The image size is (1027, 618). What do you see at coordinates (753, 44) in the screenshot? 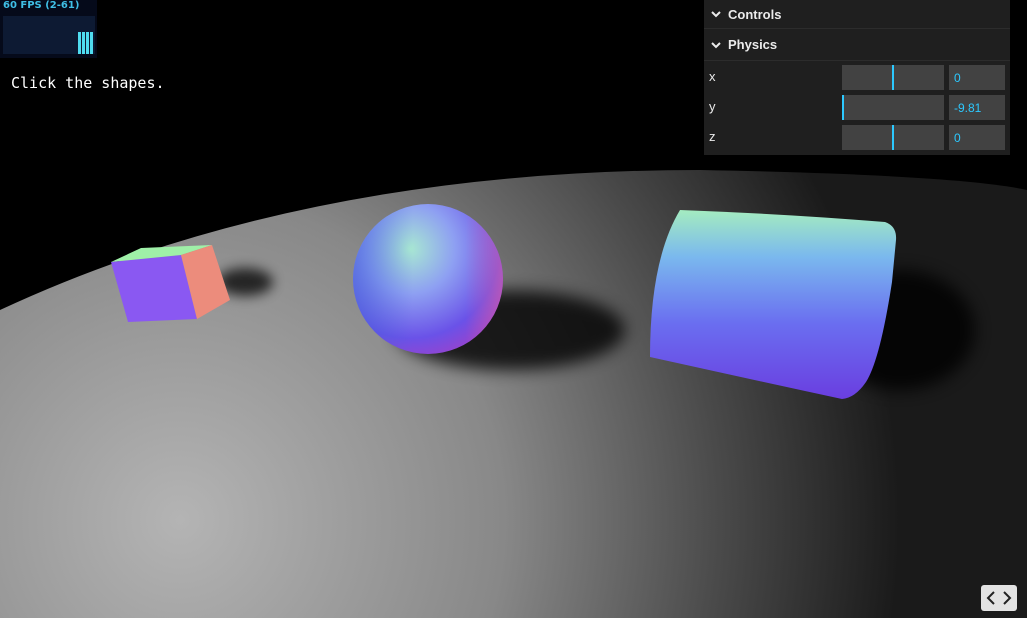
I see `physics-title: Physics` at bounding box center [753, 44].